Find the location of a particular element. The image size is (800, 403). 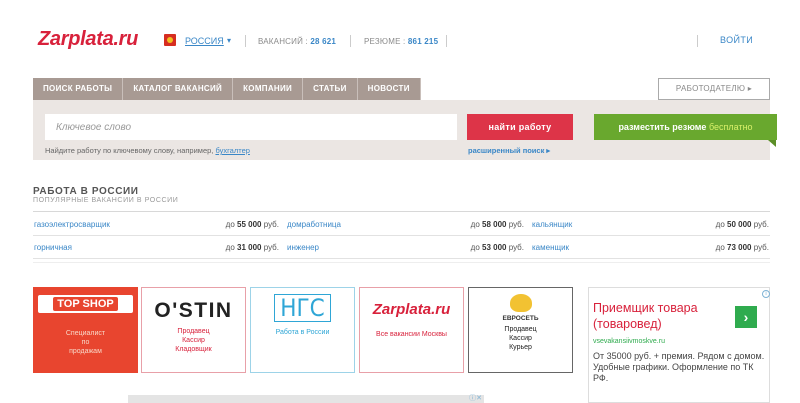

evroset-mascot-icon is located at coordinates (520, 303).